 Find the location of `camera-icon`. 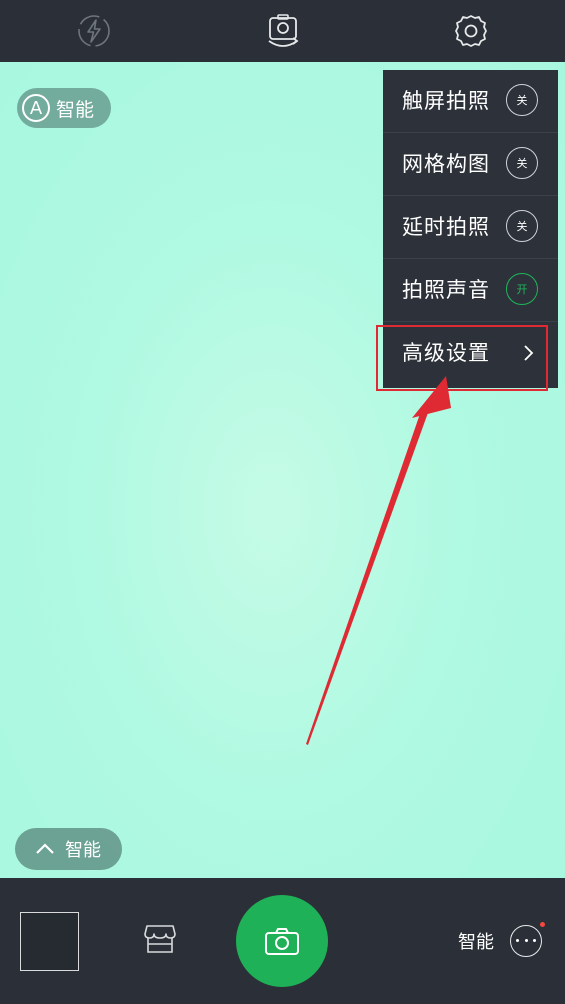

camera-icon is located at coordinates (282, 941).